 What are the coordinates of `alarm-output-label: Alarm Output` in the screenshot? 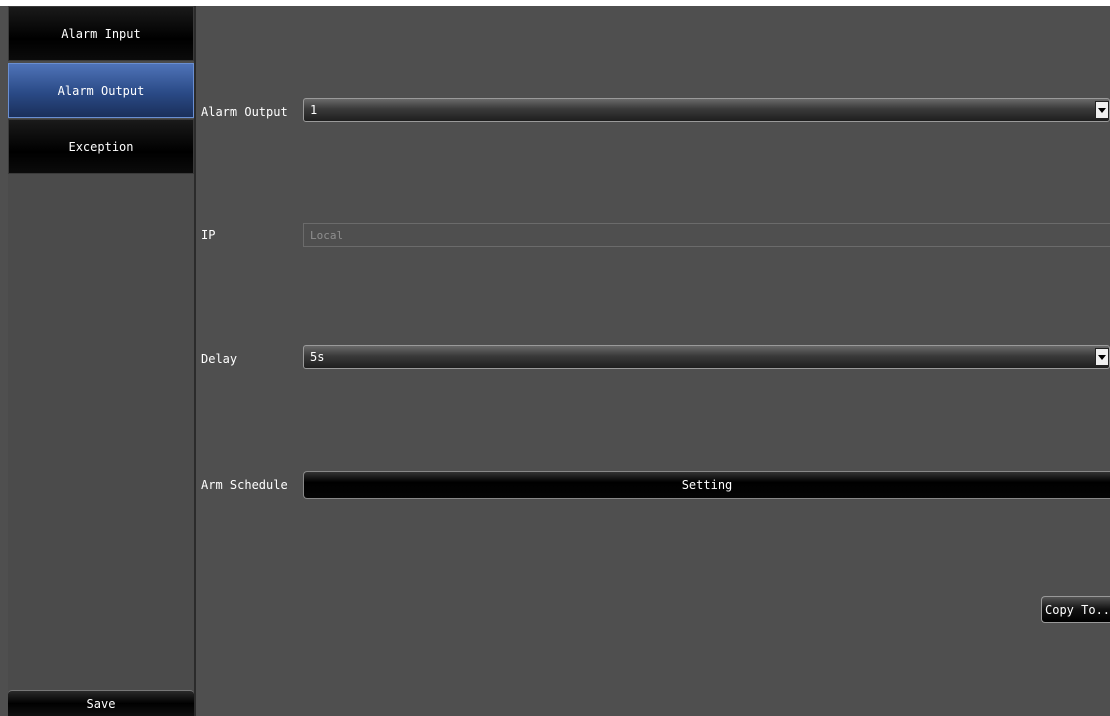 It's located at (244, 112).